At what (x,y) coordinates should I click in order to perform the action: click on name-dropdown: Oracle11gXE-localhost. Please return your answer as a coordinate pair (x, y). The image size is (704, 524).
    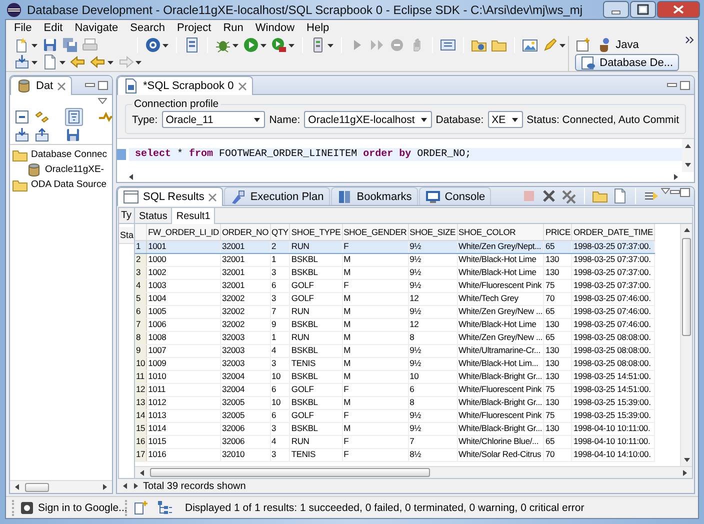
    Looking at the image, I should click on (368, 119).